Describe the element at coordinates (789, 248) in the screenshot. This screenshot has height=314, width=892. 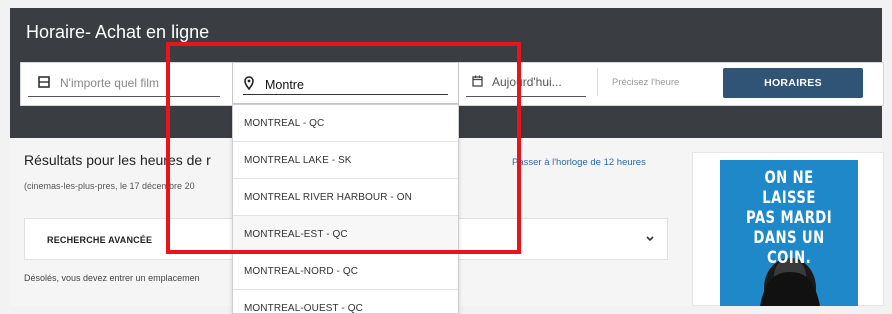
I see `ad-headline-line: DANS UN COIN.` at that location.